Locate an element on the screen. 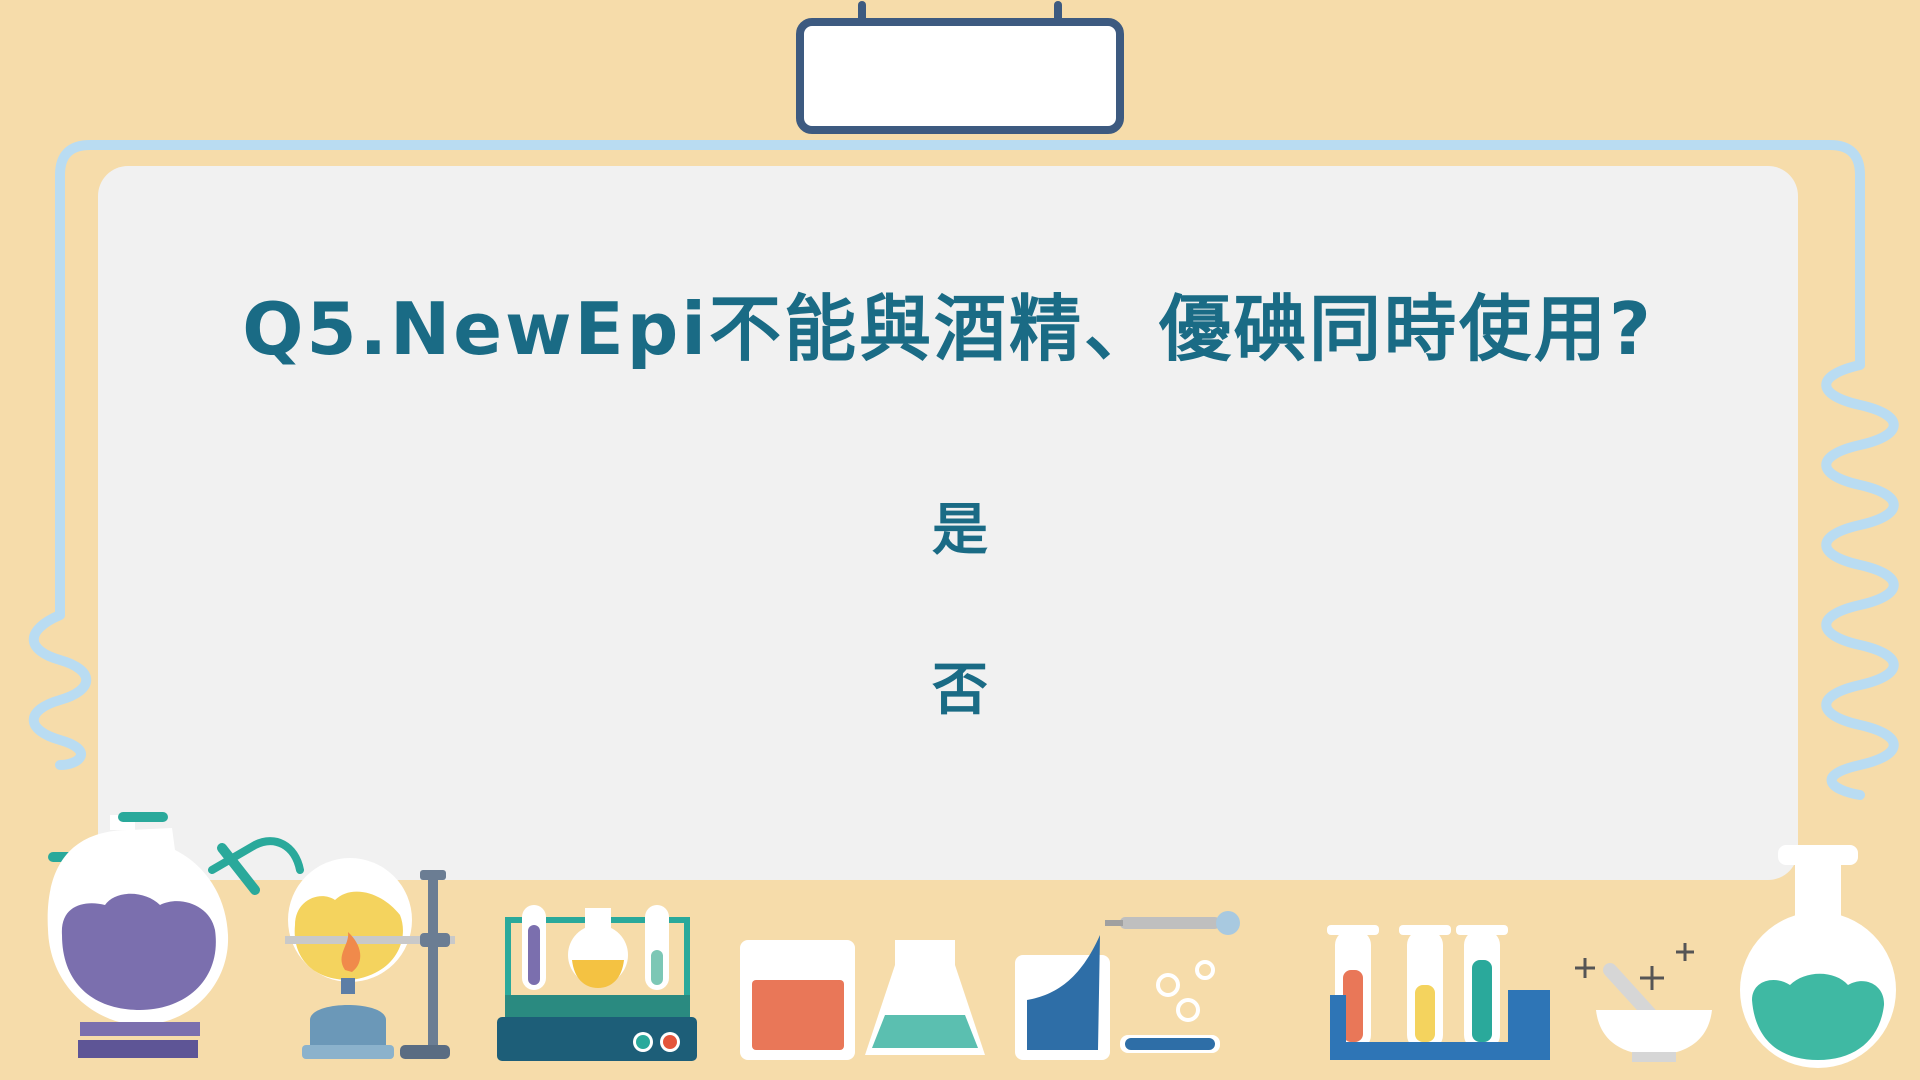 The width and height of the screenshot is (1920, 1080). hanging-sign is located at coordinates (960, 67).